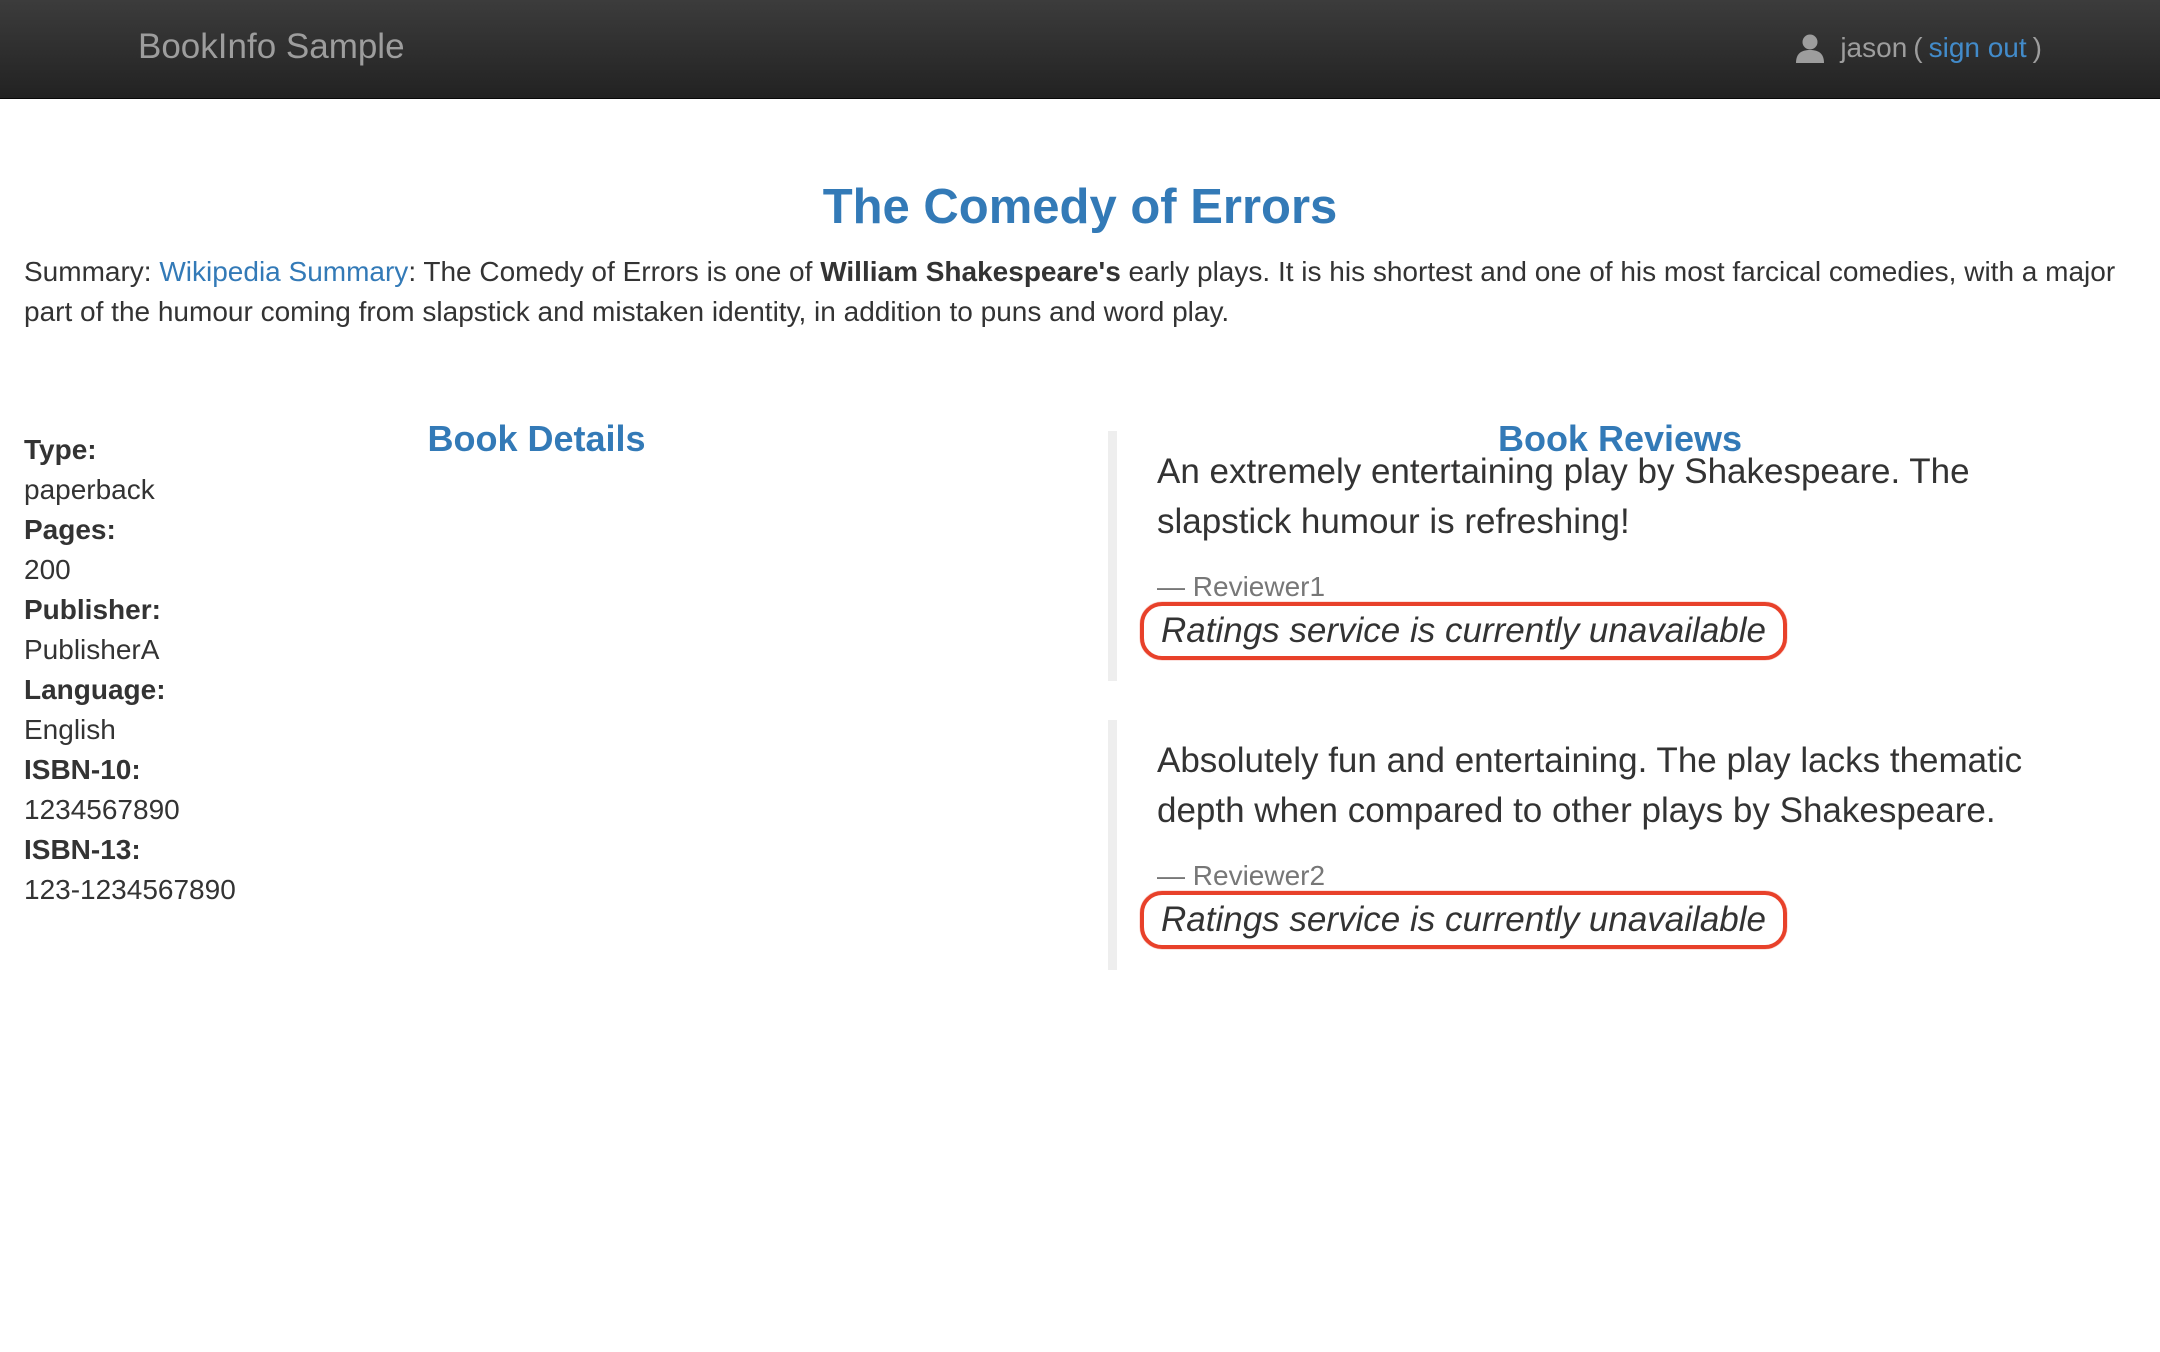  I want to click on user-icon, so click(1810, 48).